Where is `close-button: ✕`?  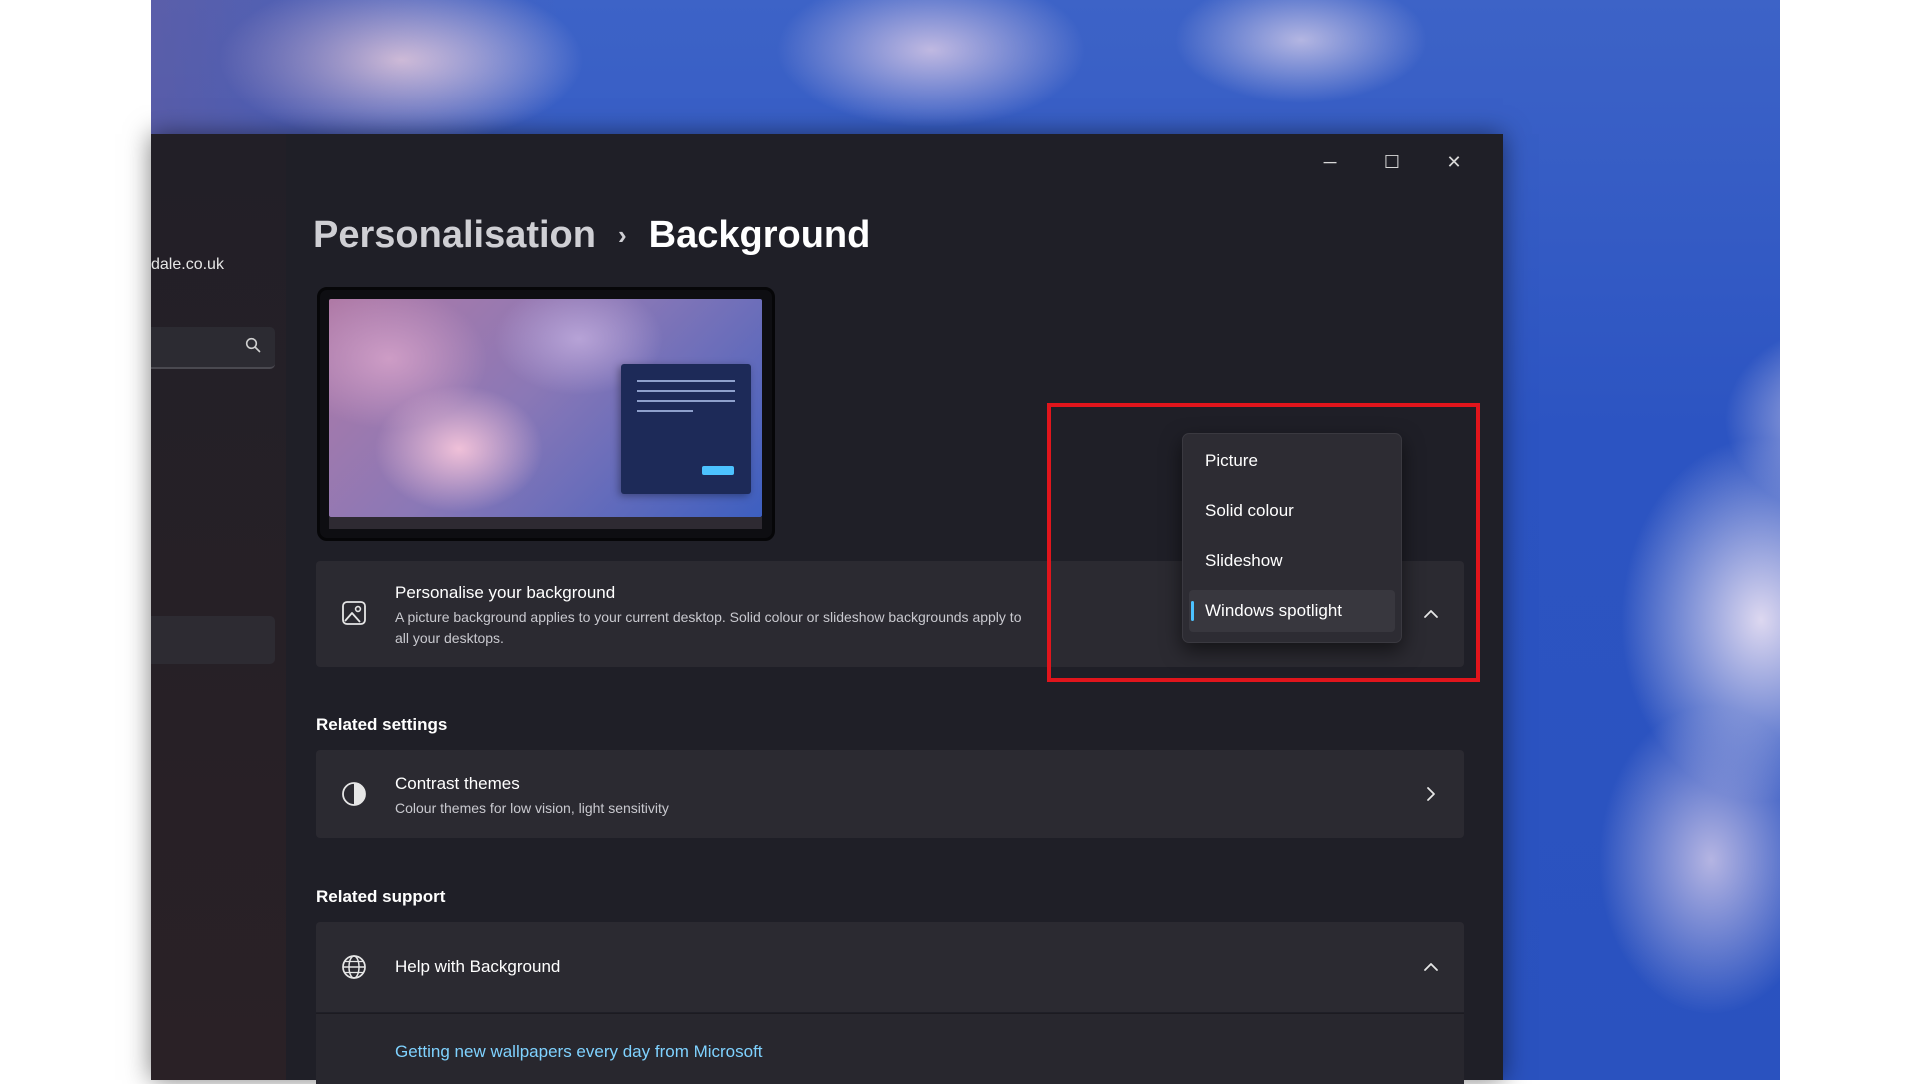
close-button: ✕ is located at coordinates (1454, 162).